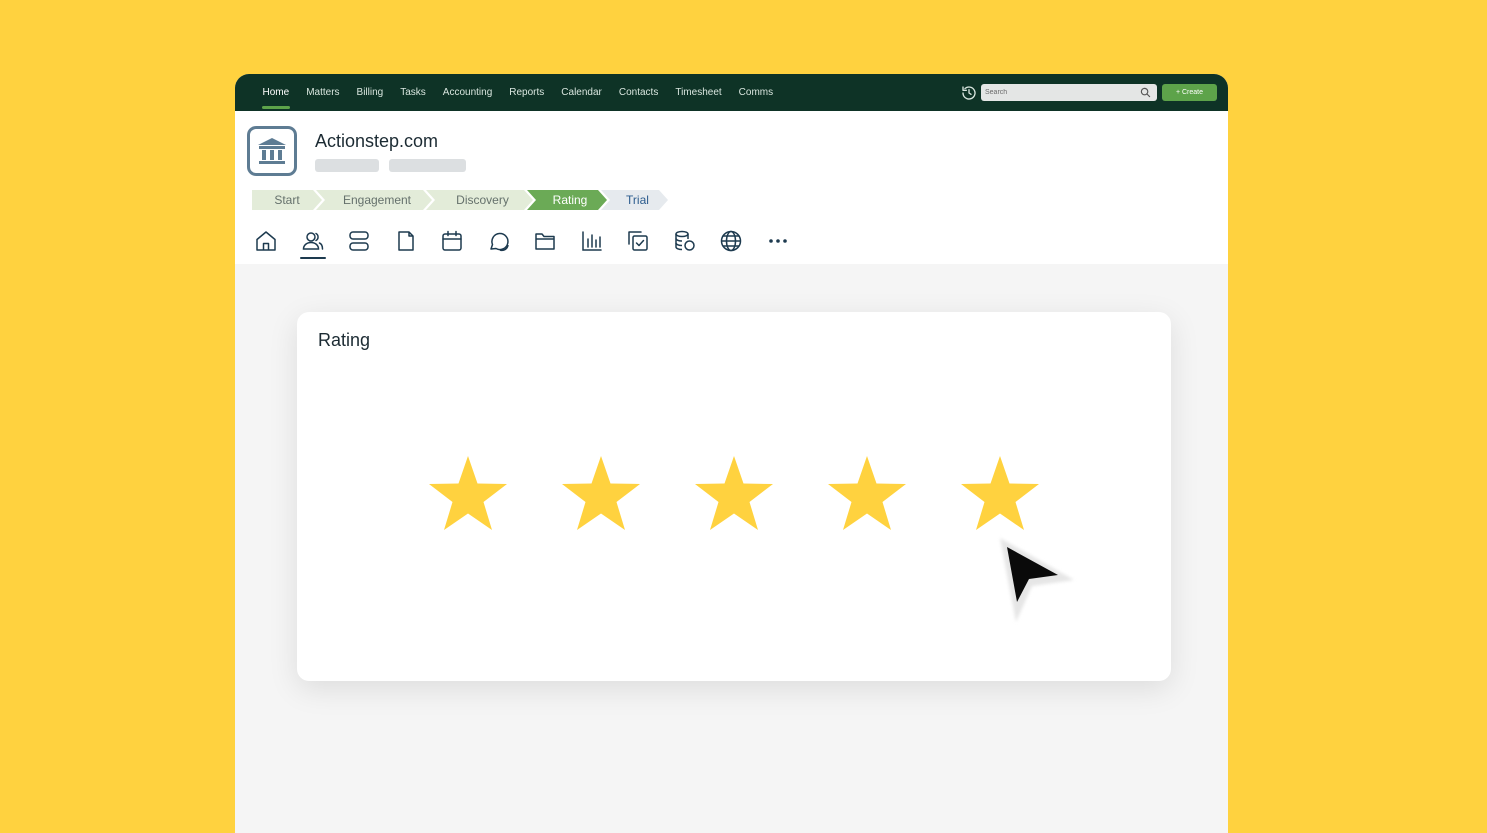 This screenshot has height=833, width=1487. I want to click on nav-item-accounting: Accounting, so click(467, 92).